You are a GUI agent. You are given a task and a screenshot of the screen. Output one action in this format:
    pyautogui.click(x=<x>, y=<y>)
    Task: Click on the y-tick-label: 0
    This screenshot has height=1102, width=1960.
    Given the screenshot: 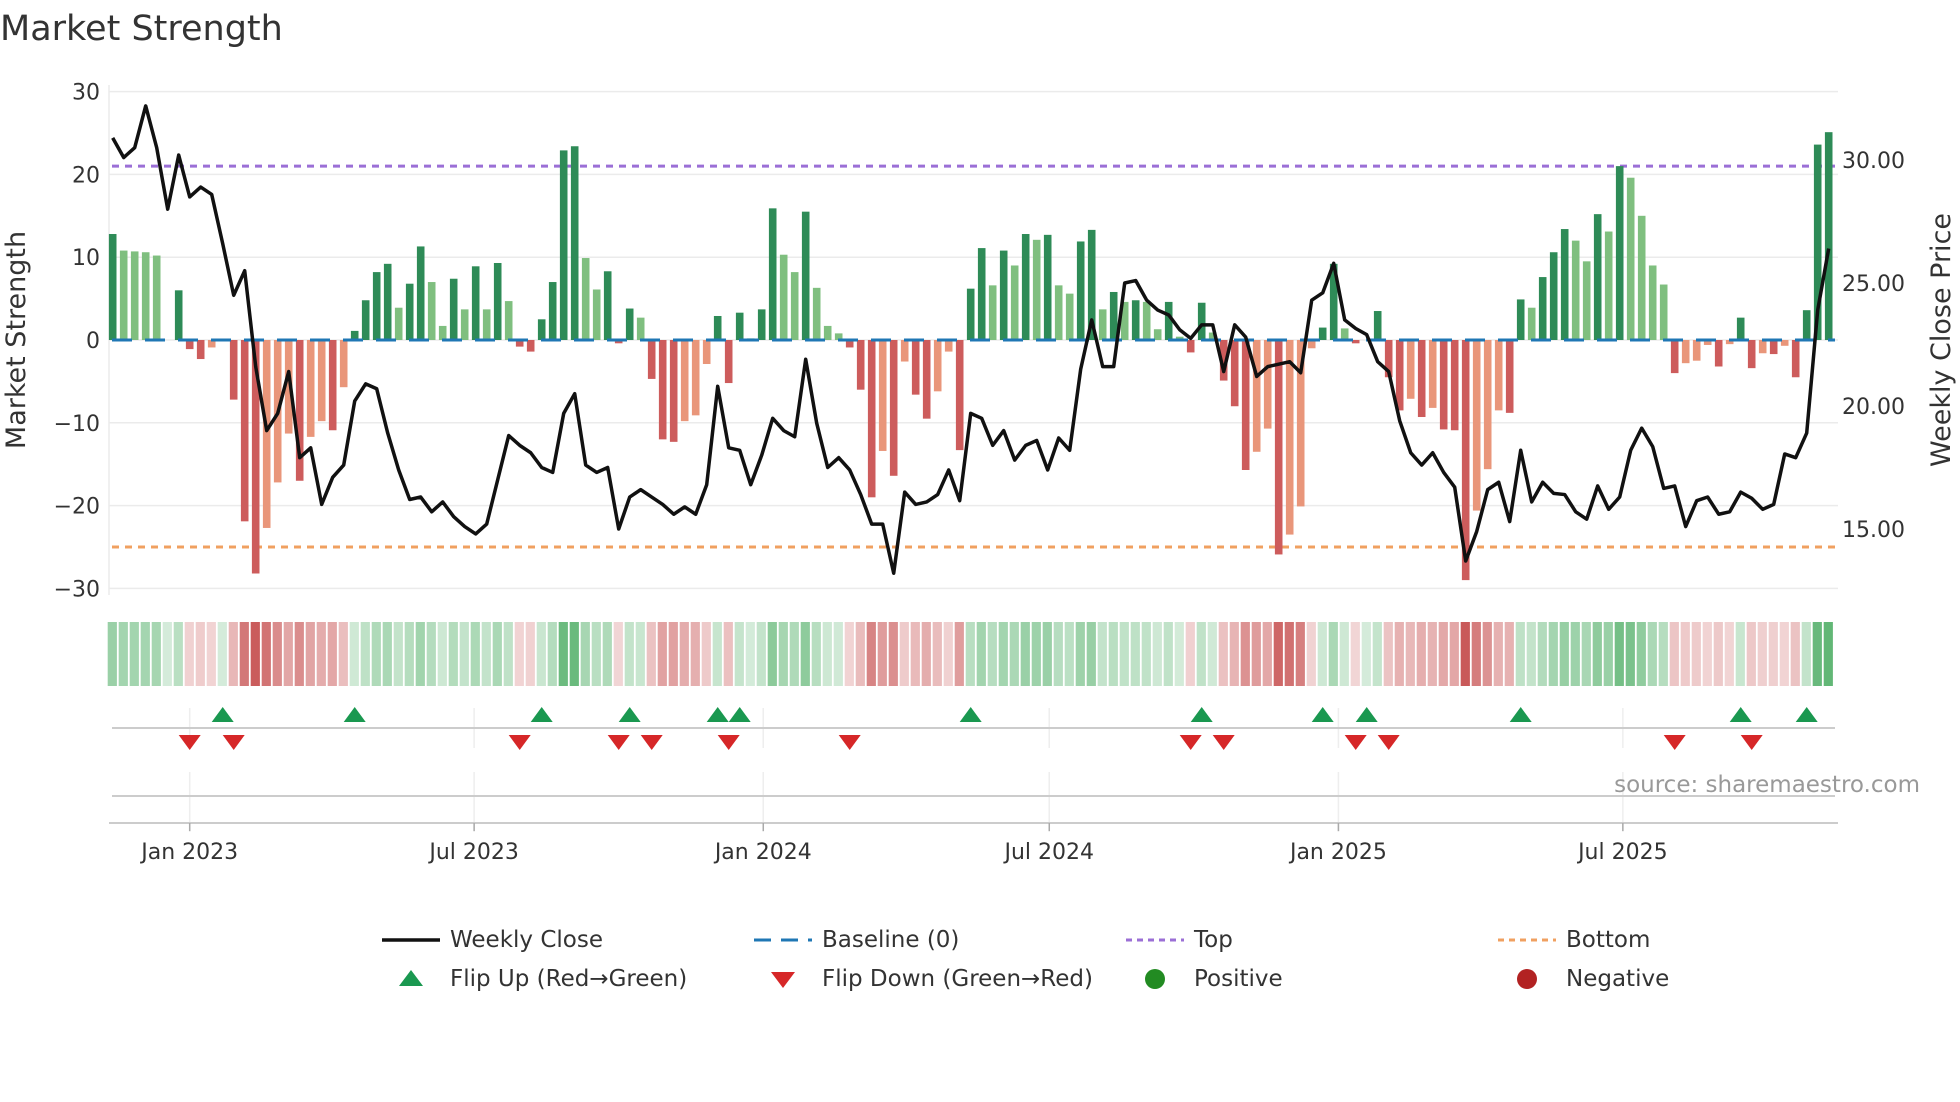 What is the action you would take?
    pyautogui.click(x=93, y=341)
    